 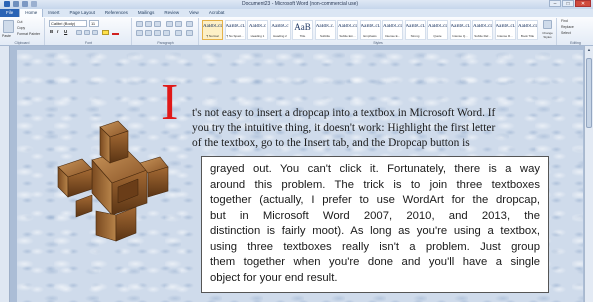 I want to click on tab-references: References, so click(x=116, y=13).